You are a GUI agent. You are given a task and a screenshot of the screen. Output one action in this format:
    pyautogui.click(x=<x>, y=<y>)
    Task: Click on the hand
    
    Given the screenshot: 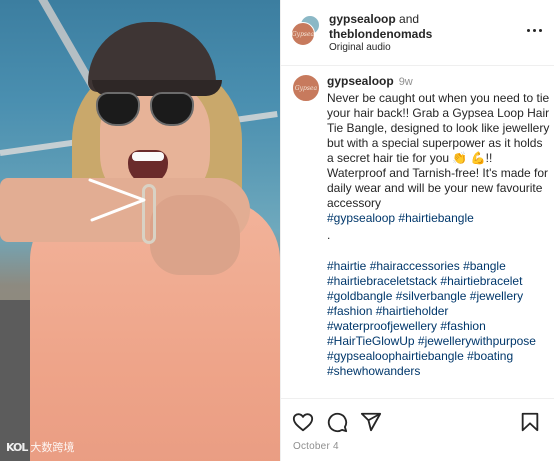 What is the action you would take?
    pyautogui.click(x=195, y=235)
    